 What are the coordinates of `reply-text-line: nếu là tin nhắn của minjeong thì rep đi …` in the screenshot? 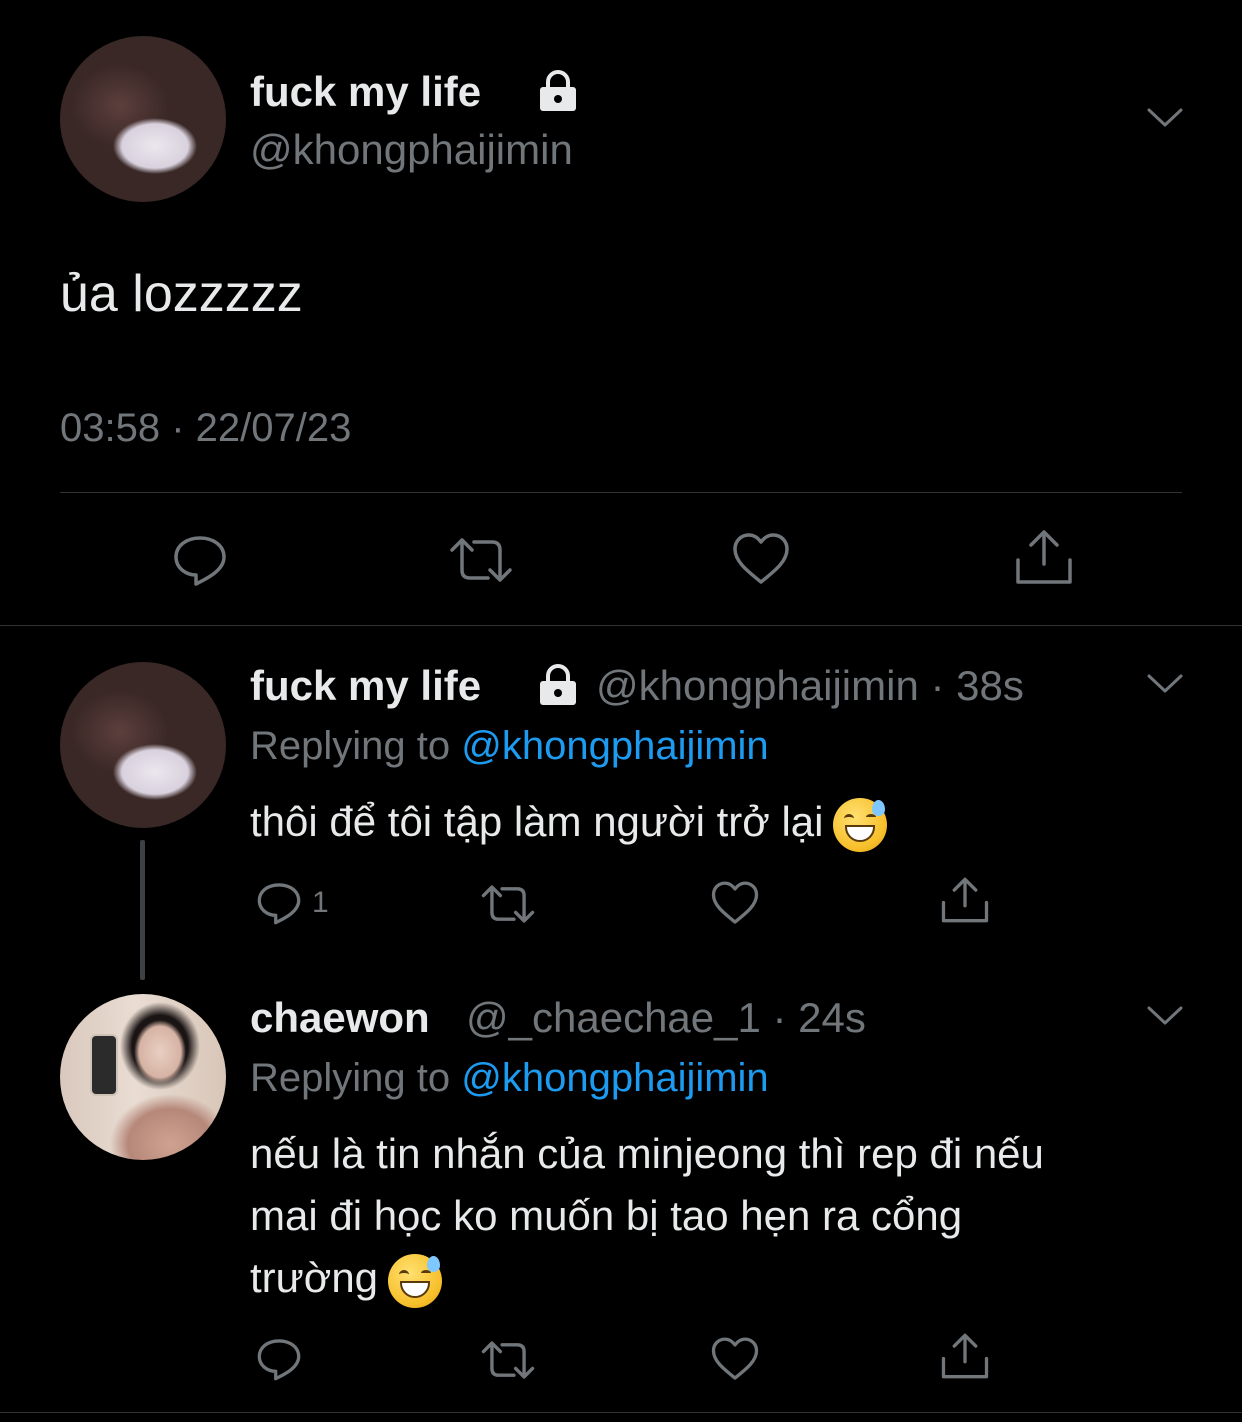 It's located at (647, 1153).